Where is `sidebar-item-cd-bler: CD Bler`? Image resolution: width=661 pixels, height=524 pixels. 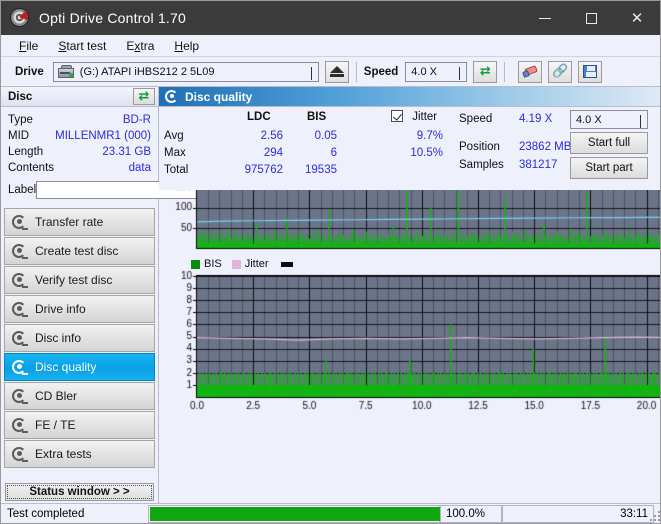
sidebar-item-cd-bler: CD Bler is located at coordinates (79, 396).